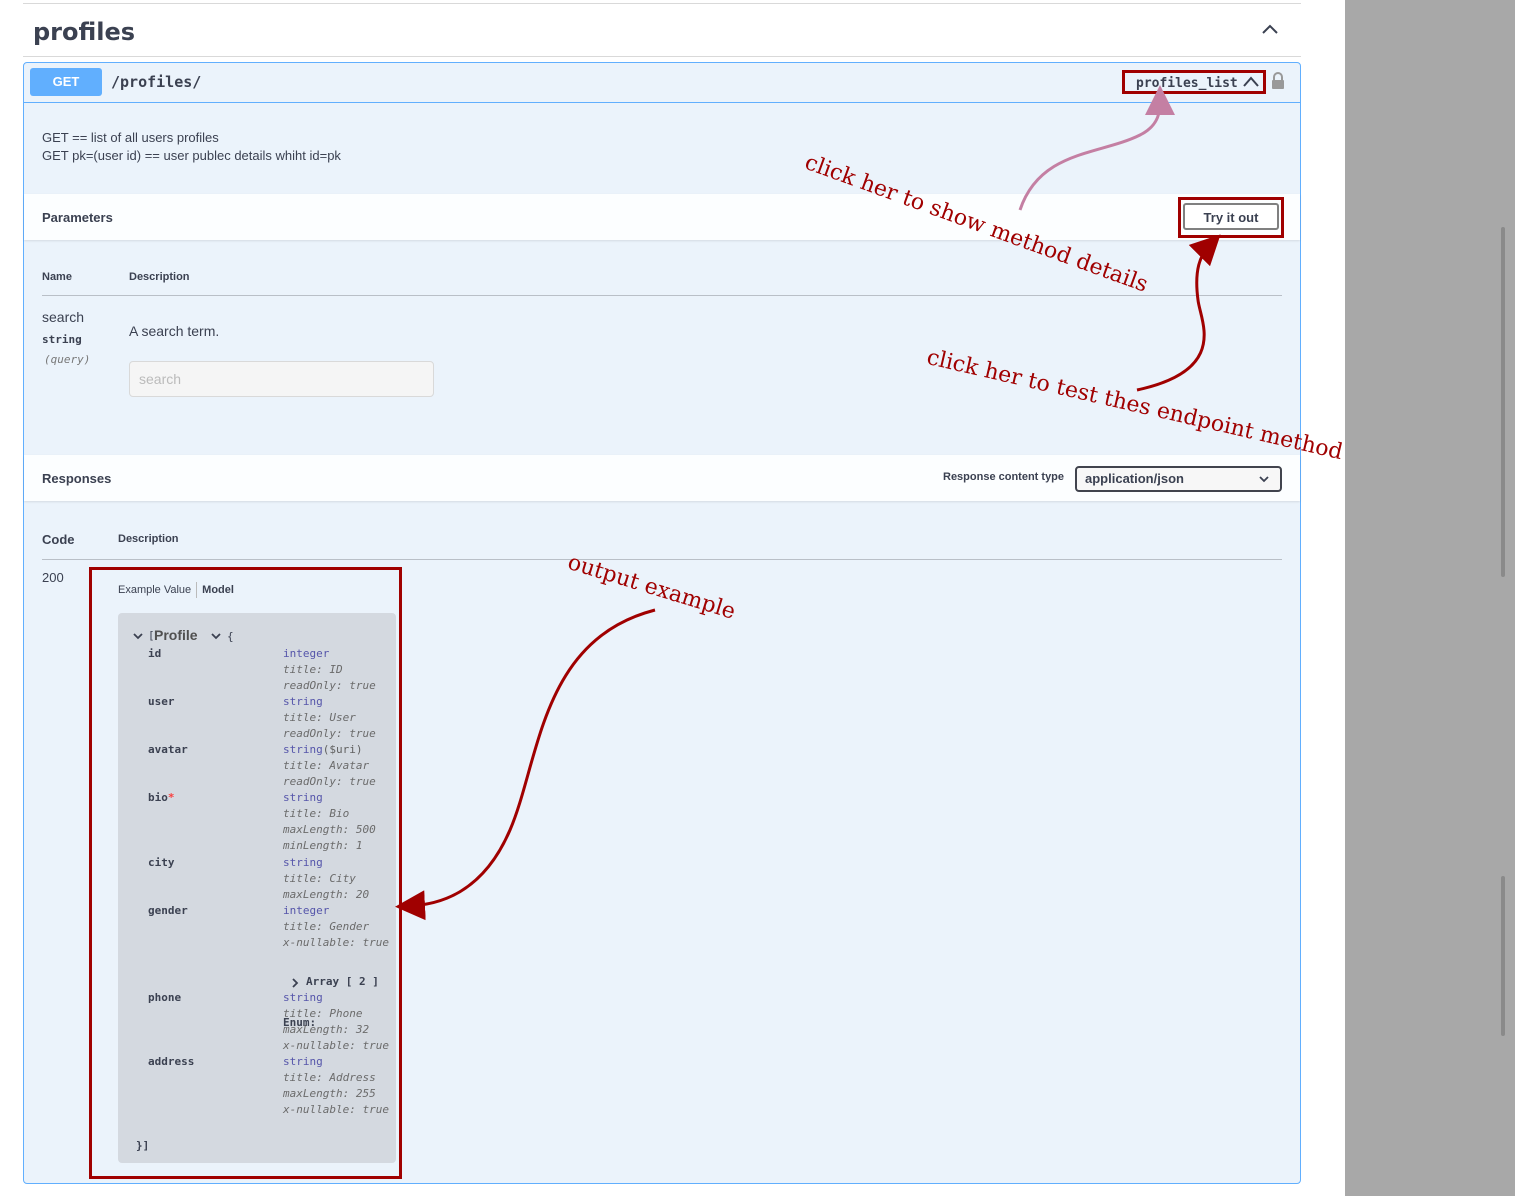 This screenshot has width=1515, height=1196. I want to click on search-input-wrapper, so click(281, 379).